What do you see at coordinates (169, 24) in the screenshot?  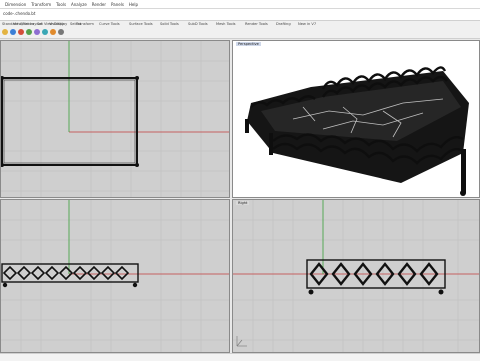 I see `tab-solid-tools: Solid Tools` at bounding box center [169, 24].